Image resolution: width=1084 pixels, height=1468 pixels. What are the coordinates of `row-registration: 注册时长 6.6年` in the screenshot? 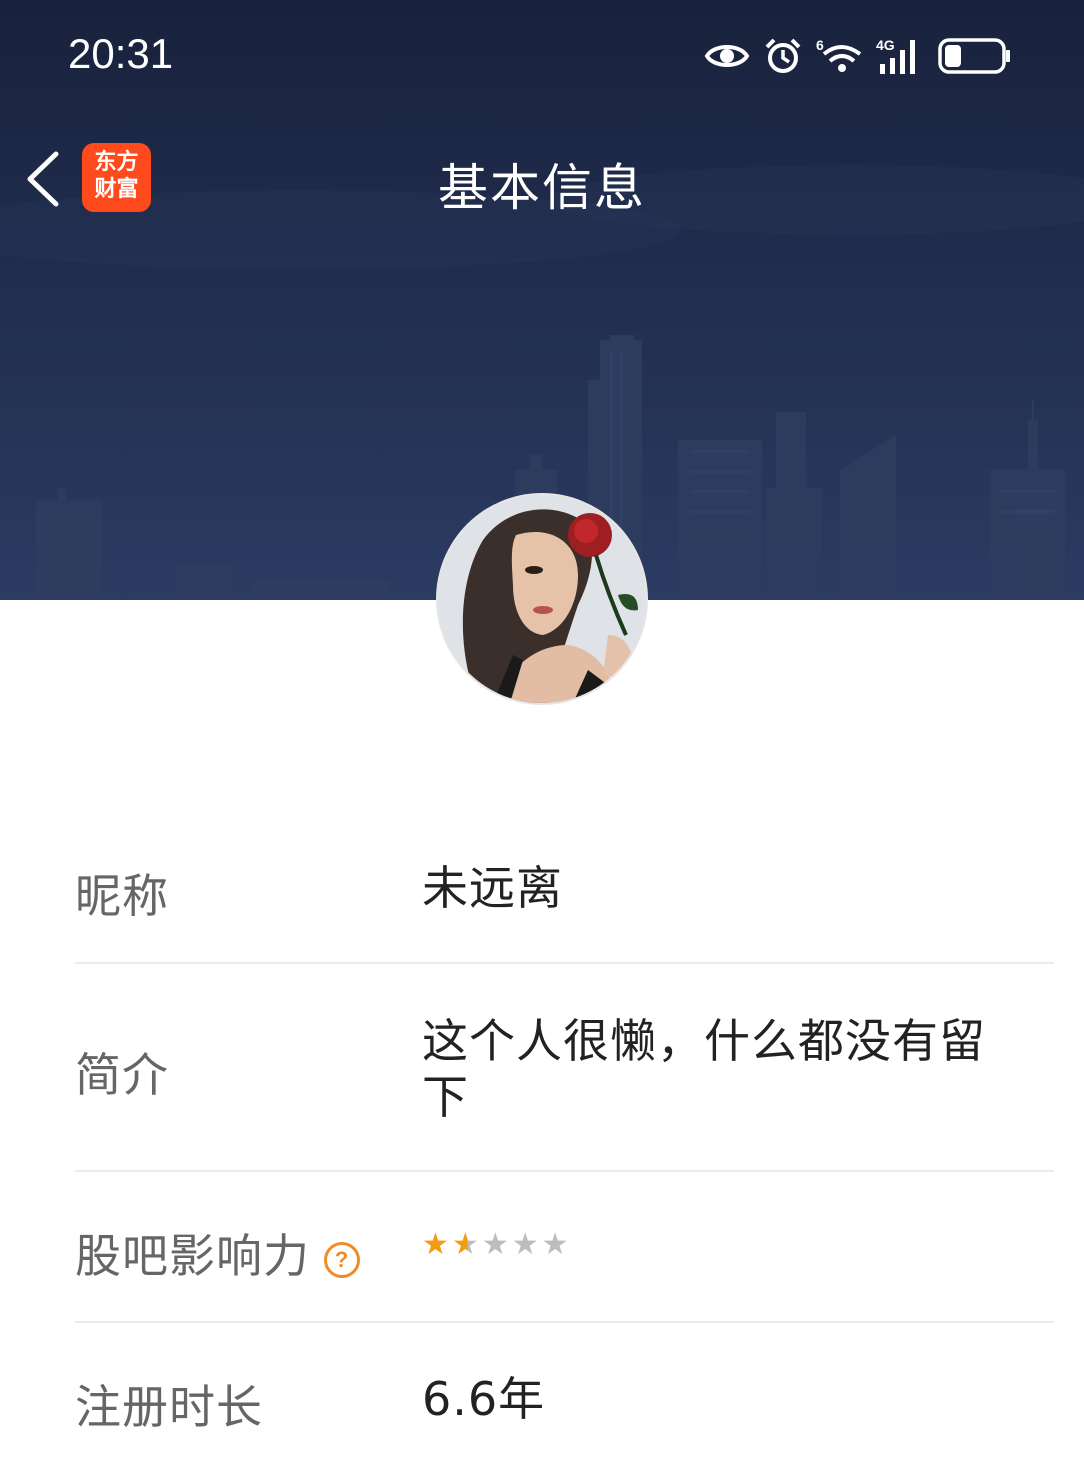 It's located at (564, 1395).